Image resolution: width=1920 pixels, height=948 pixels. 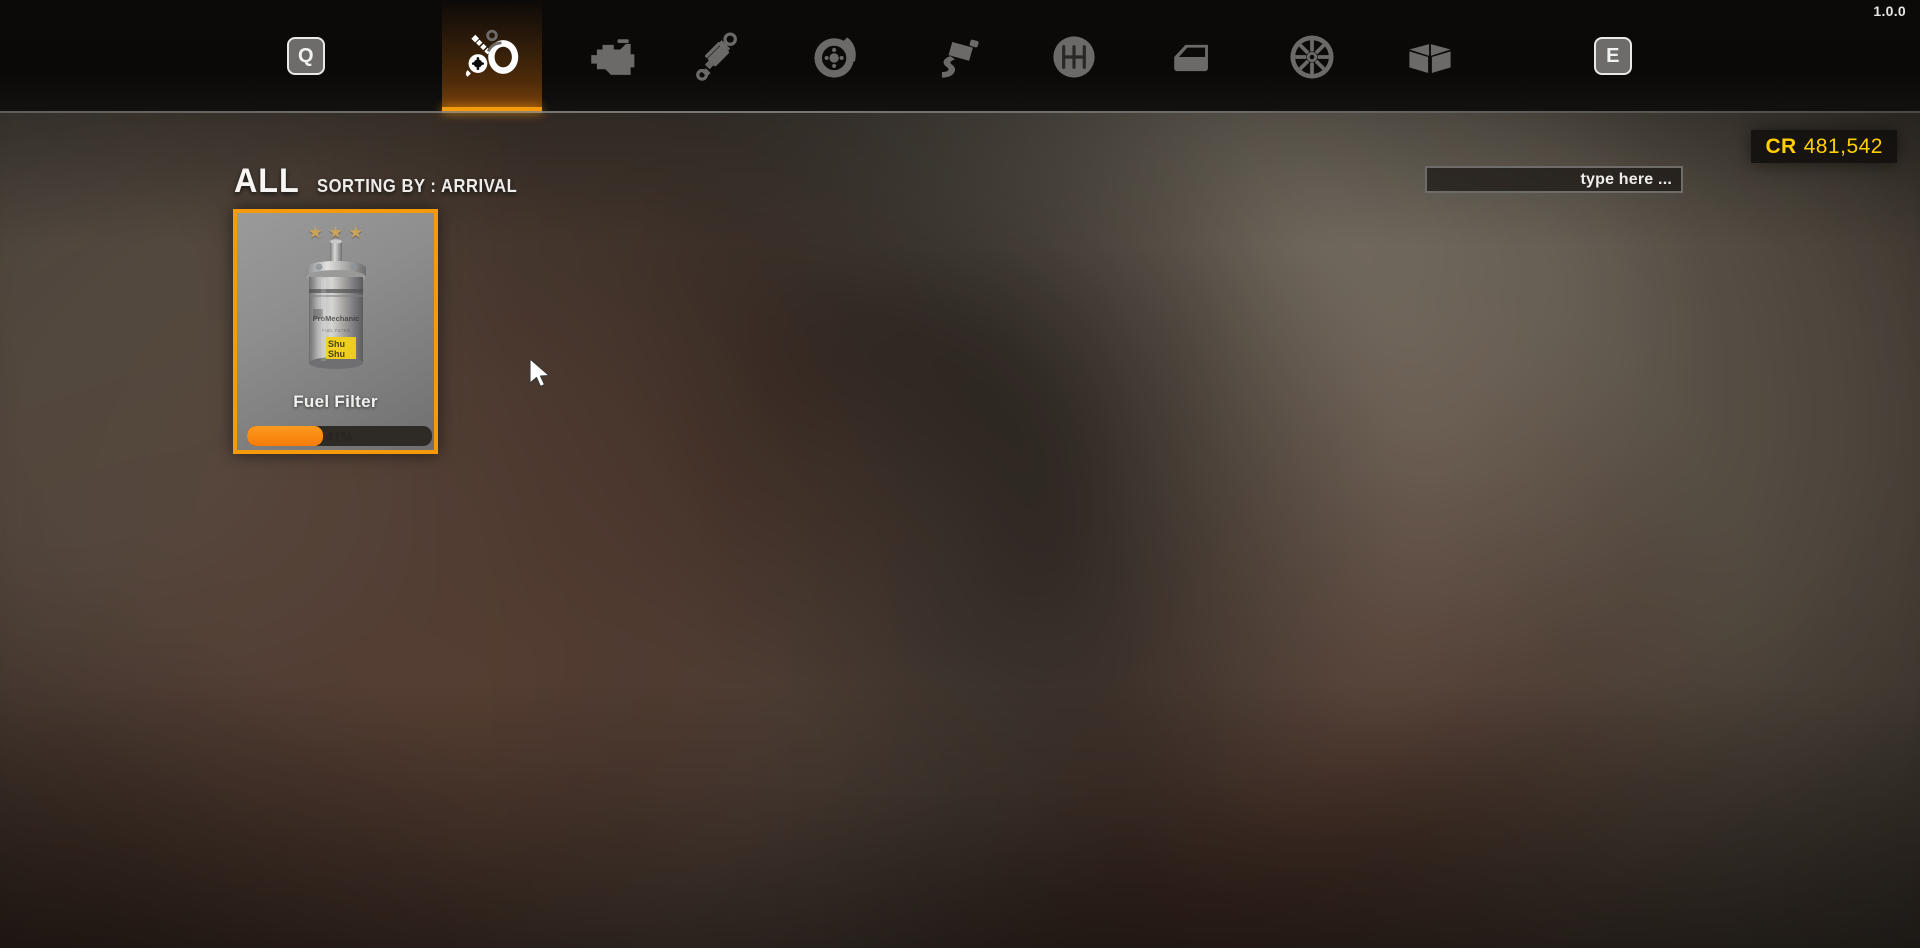 I want to click on nav-tab-body, so click(x=1192, y=56).